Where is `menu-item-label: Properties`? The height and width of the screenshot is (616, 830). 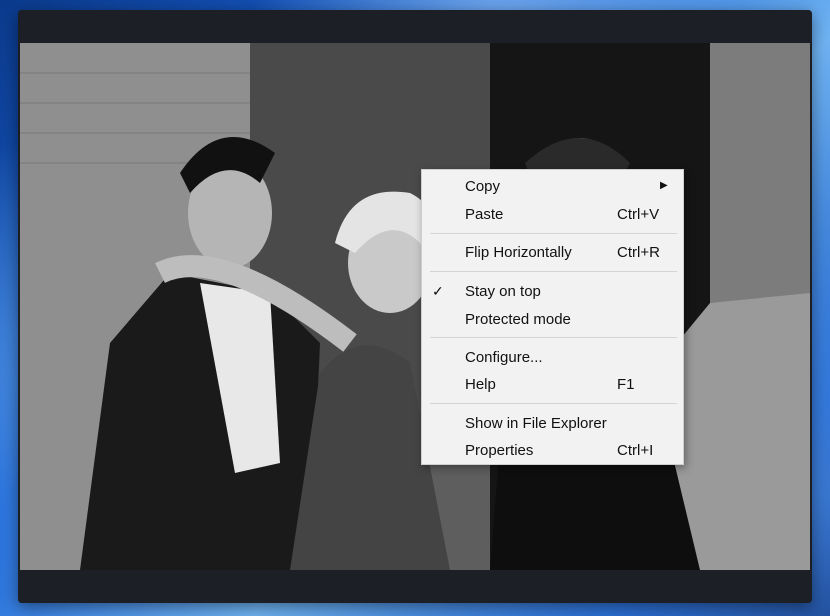 menu-item-label: Properties is located at coordinates (499, 450).